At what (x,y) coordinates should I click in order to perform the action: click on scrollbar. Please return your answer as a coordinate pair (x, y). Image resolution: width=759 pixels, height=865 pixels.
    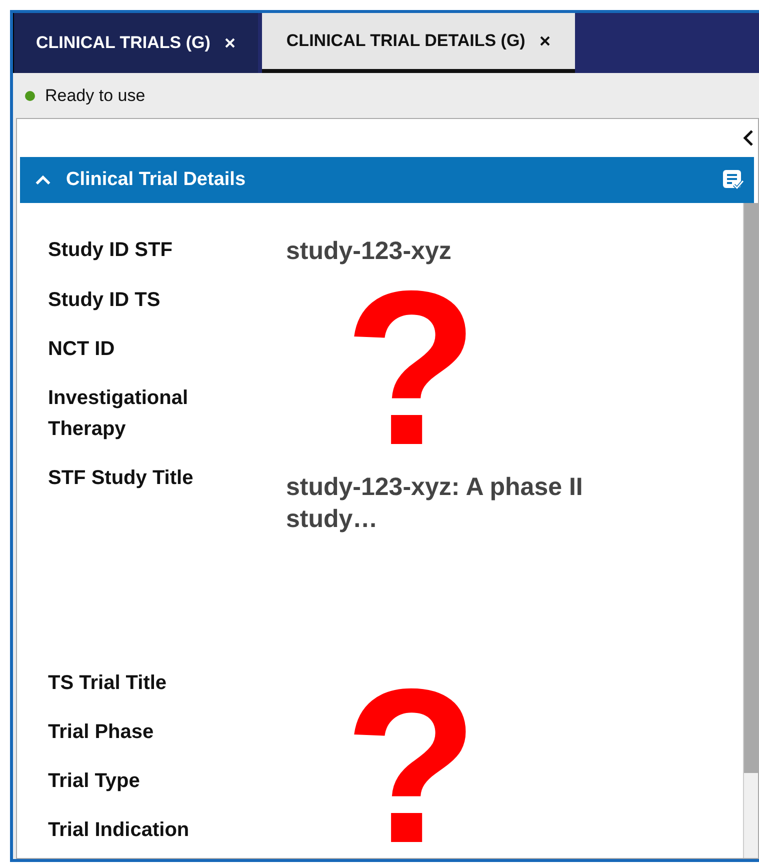
    Looking at the image, I should click on (750, 530).